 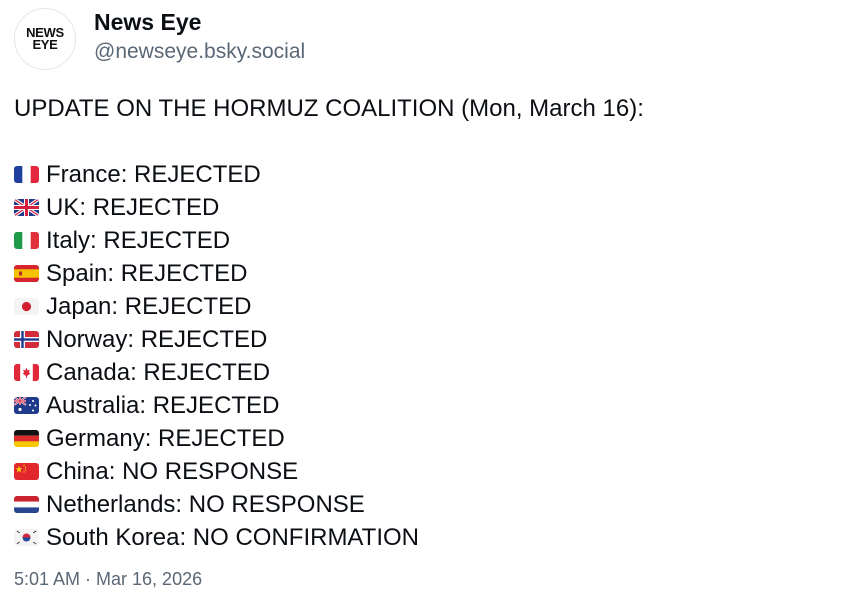 I want to click on avatar-logo-text: NEWS EYE, so click(x=45, y=38).